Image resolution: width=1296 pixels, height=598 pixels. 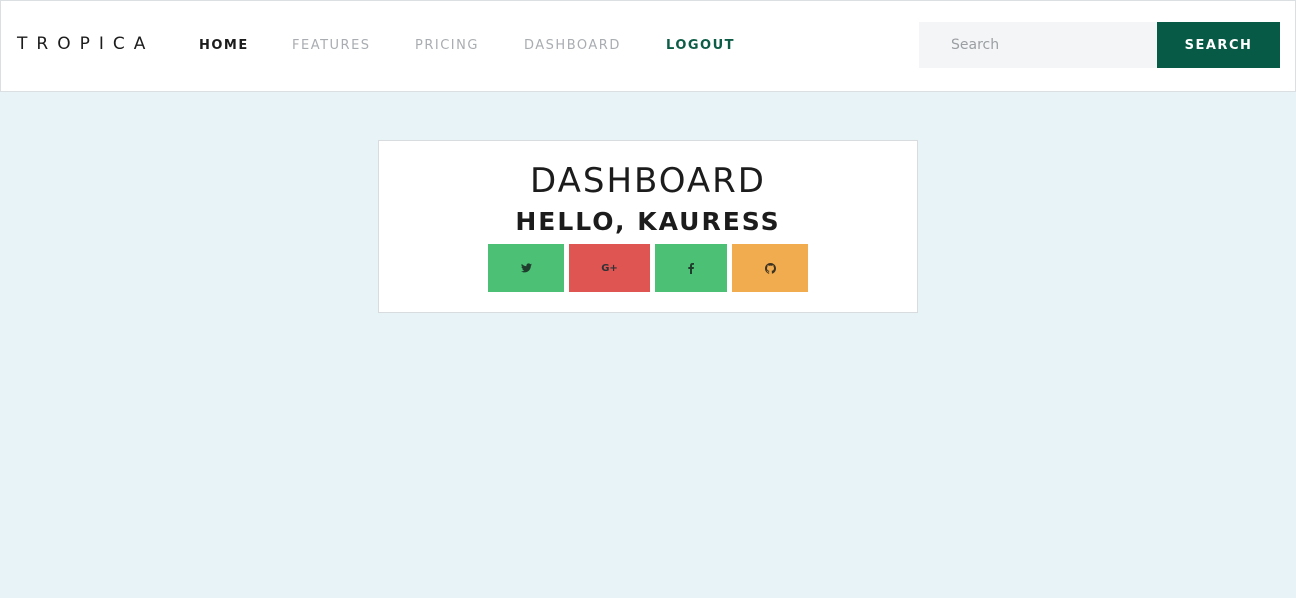 I want to click on google-plus-button: G+, so click(x=609, y=268).